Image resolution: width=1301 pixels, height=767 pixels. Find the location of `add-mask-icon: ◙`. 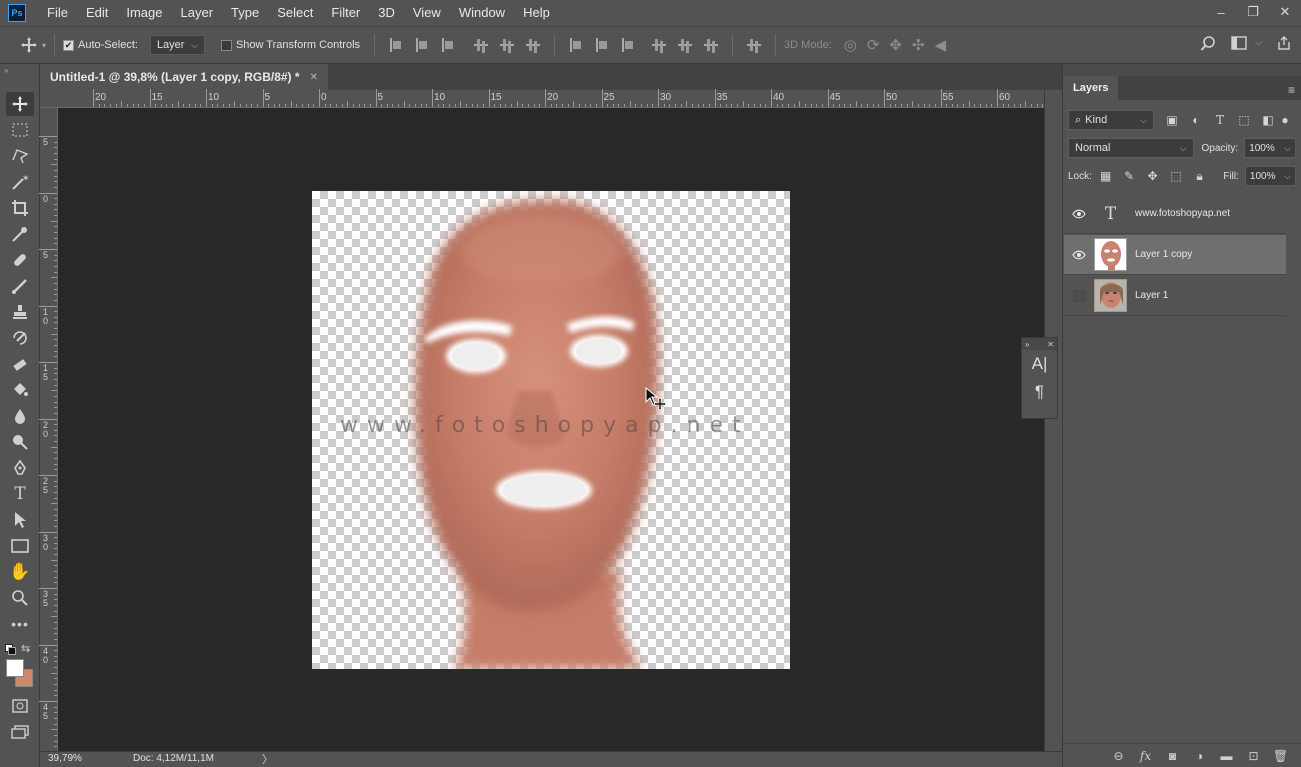

add-mask-icon: ◙ is located at coordinates (1172, 756).